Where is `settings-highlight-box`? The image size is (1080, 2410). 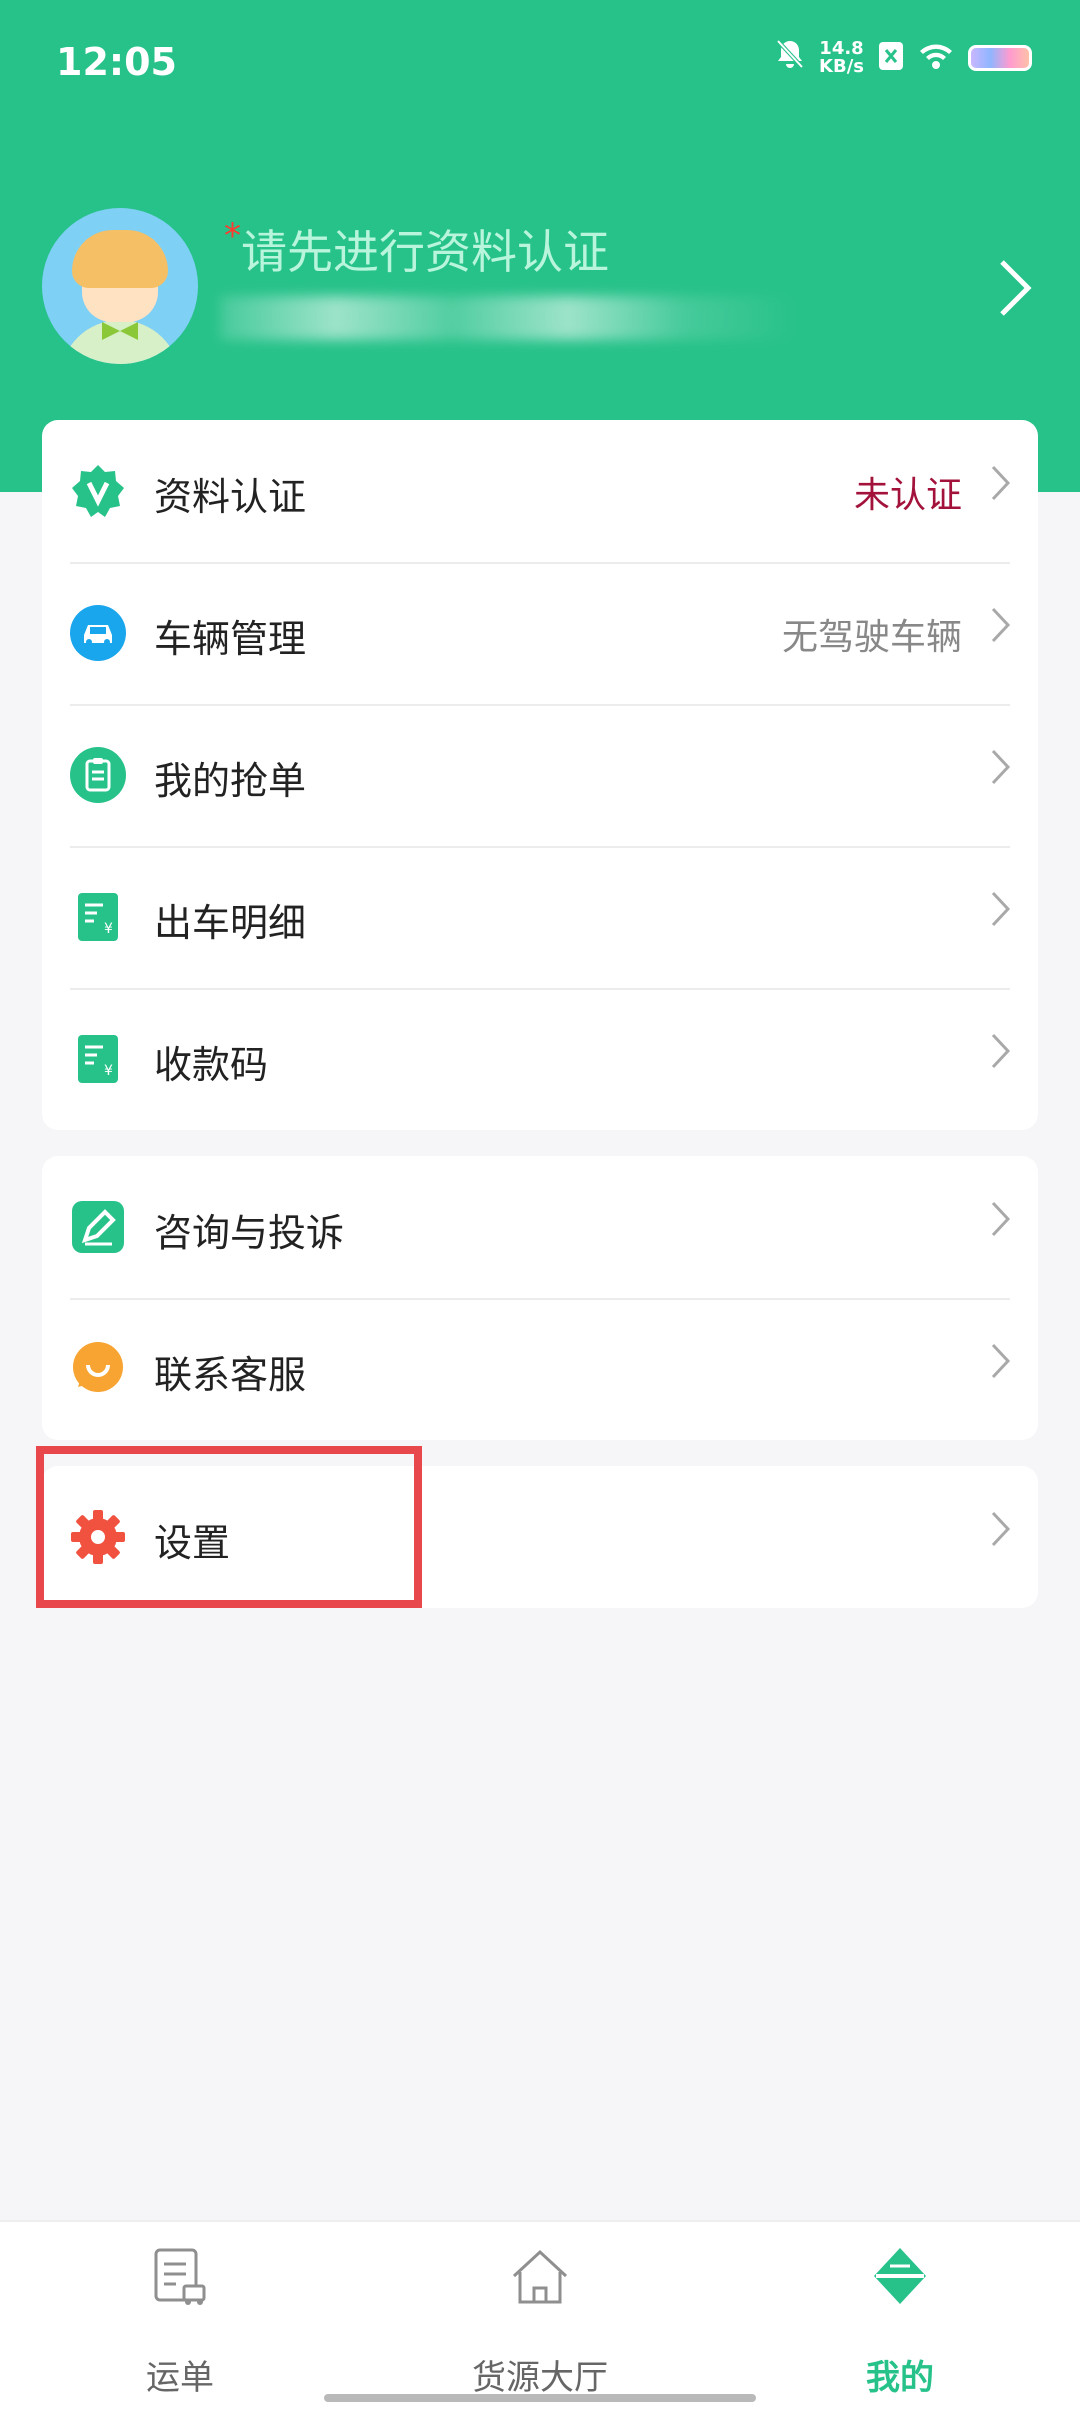
settings-highlight-box is located at coordinates (229, 1527).